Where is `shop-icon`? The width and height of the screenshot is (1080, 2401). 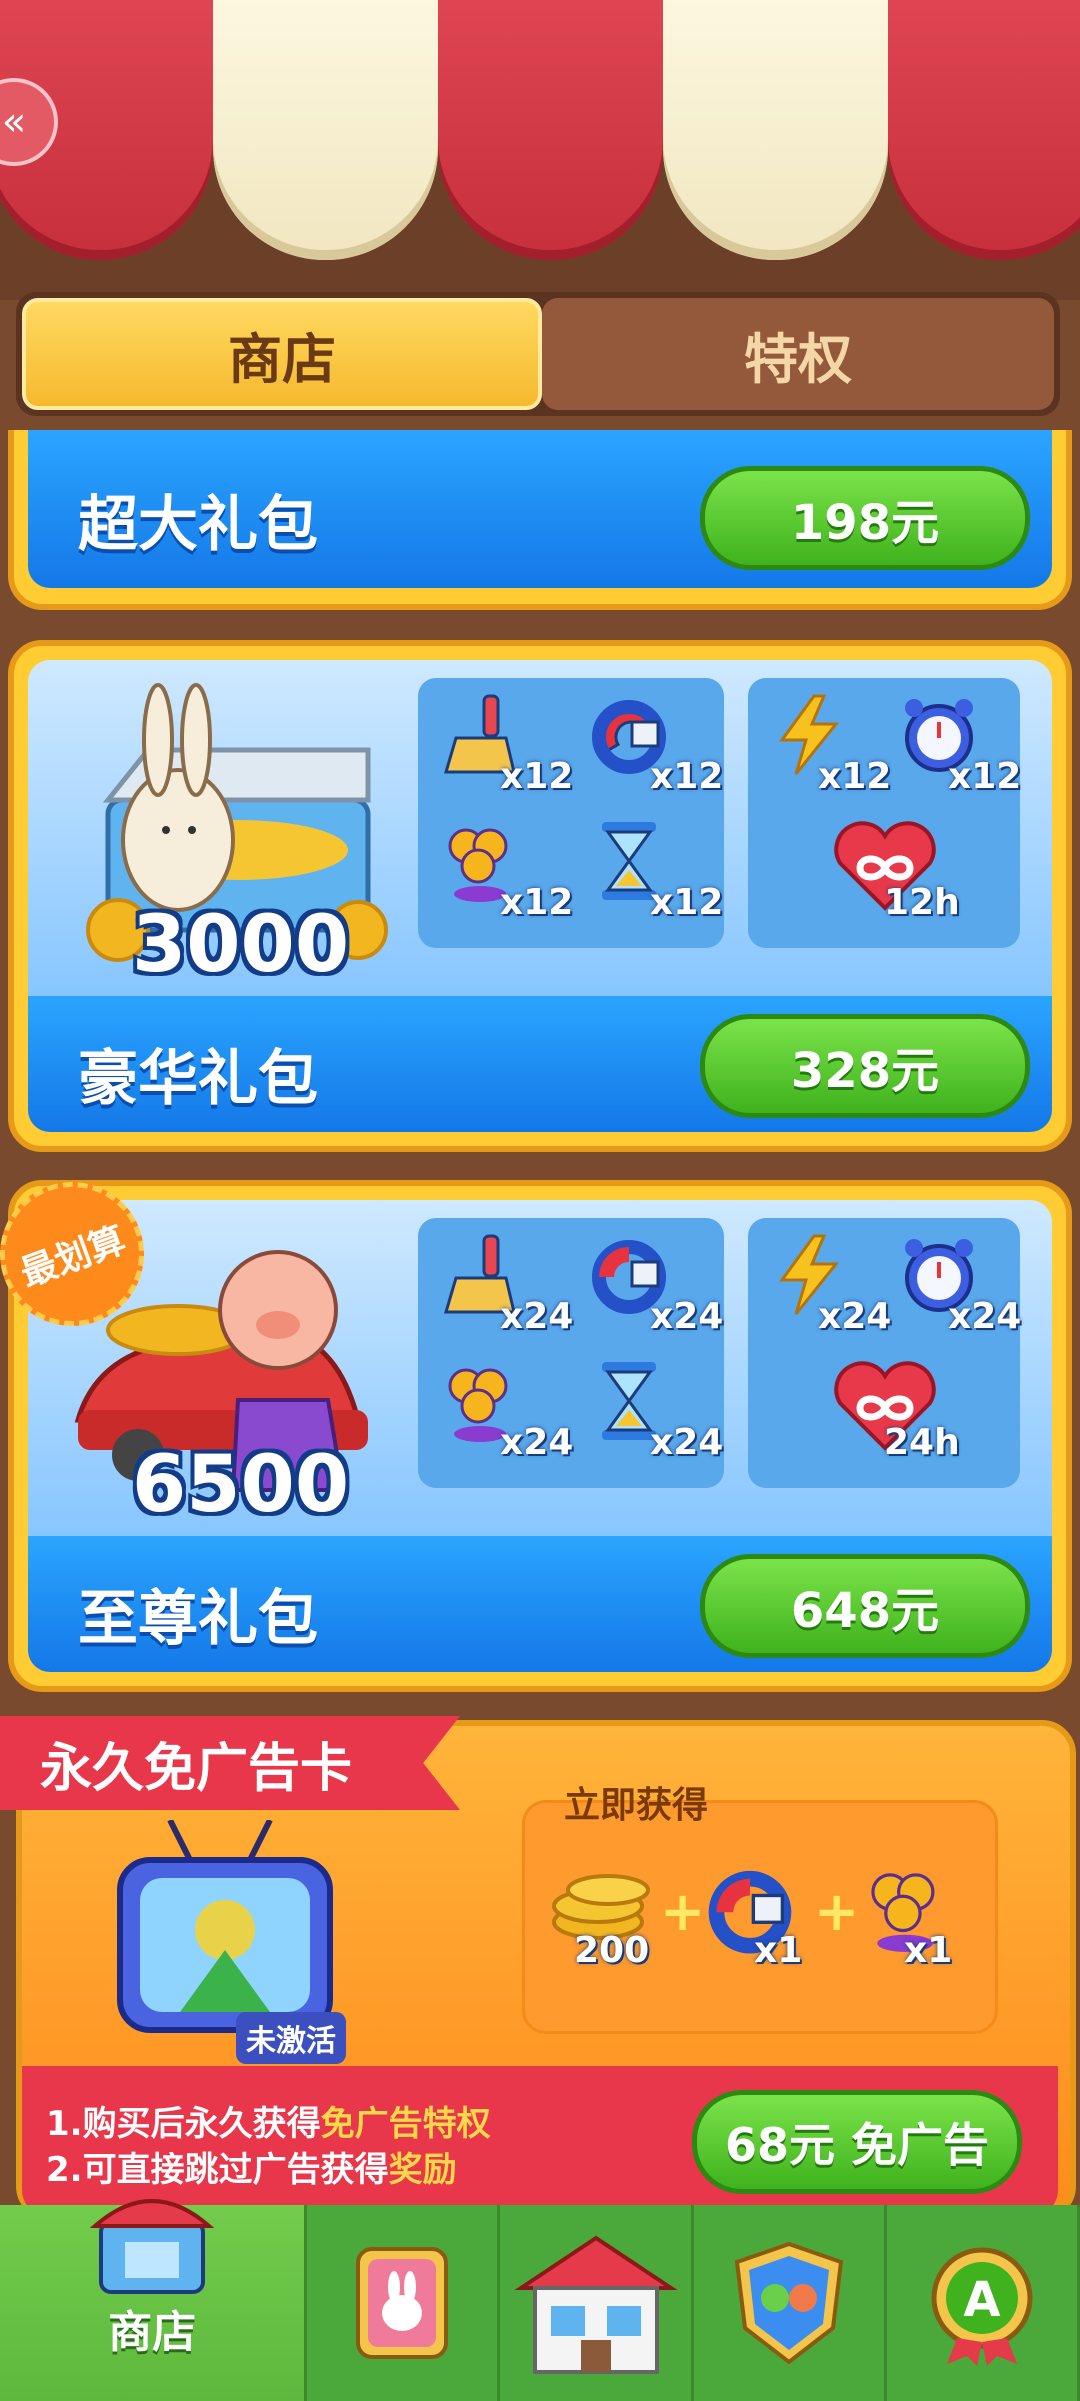
shop-icon is located at coordinates (152, 2246).